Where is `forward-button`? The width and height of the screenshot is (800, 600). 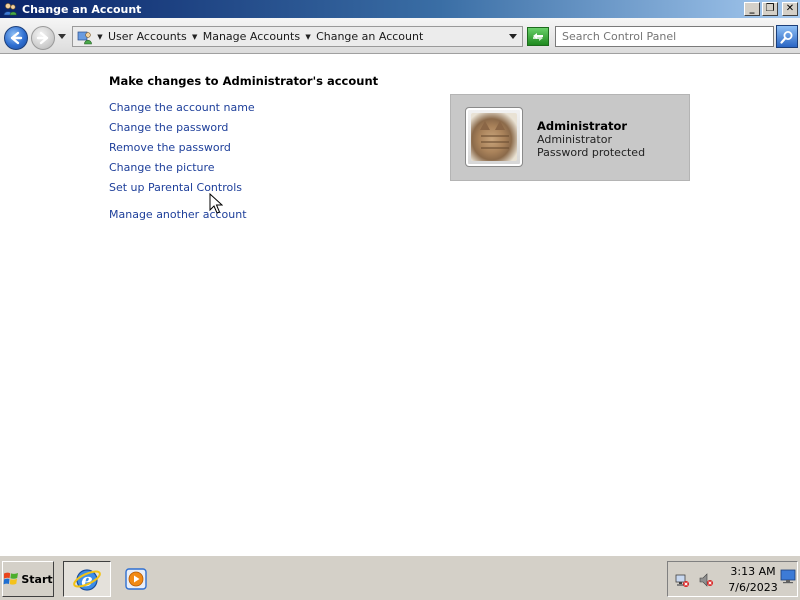
forward-button is located at coordinates (43, 38).